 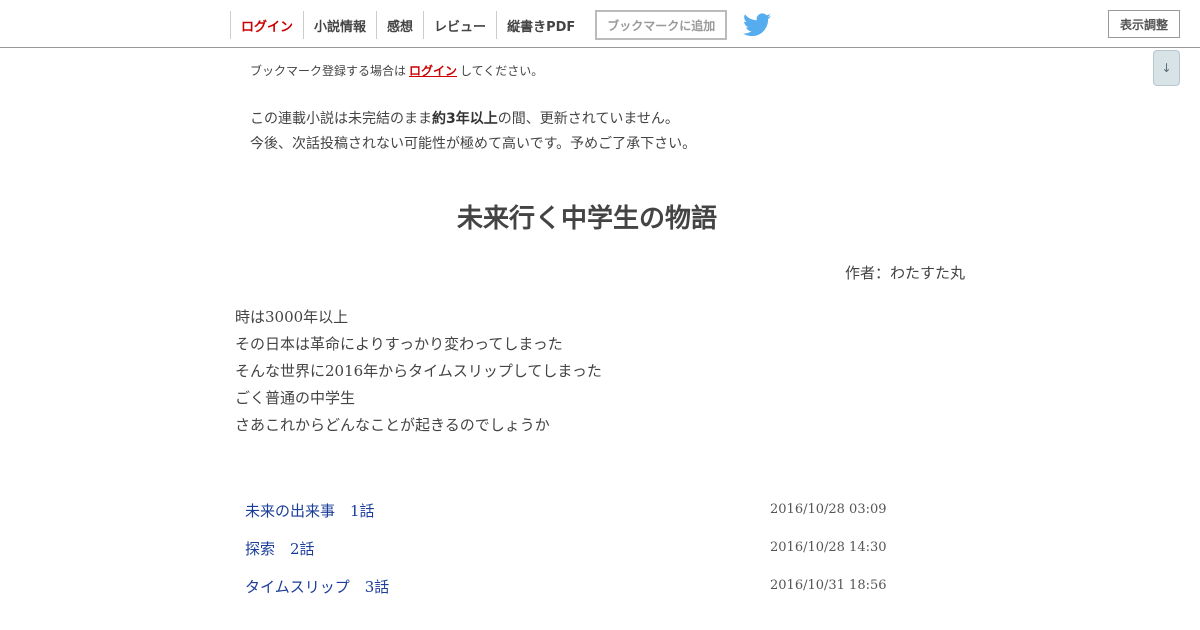 What do you see at coordinates (540, 25) in the screenshot?
I see `nav-vertical-pdf-link: 縦書きPDF` at bounding box center [540, 25].